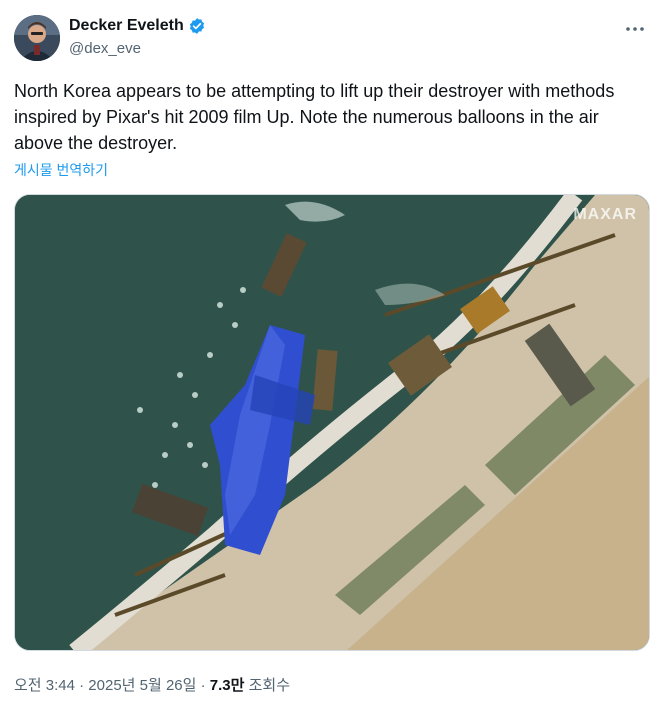  Describe the element at coordinates (227, 685) in the screenshot. I see `views-count: 7.3만` at that location.